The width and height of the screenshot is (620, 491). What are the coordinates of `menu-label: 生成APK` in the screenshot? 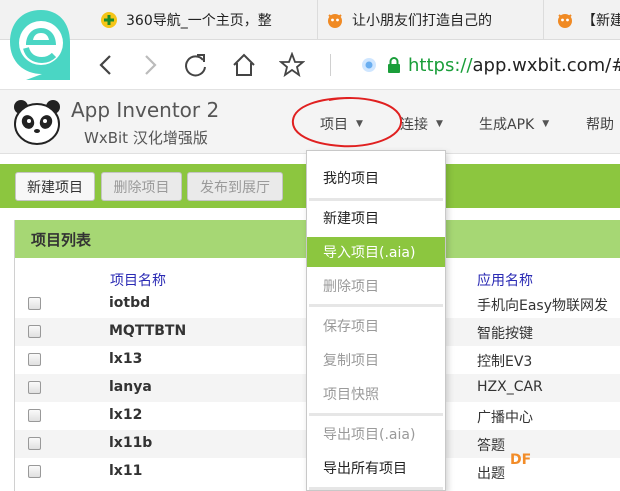 It's located at (507, 125).